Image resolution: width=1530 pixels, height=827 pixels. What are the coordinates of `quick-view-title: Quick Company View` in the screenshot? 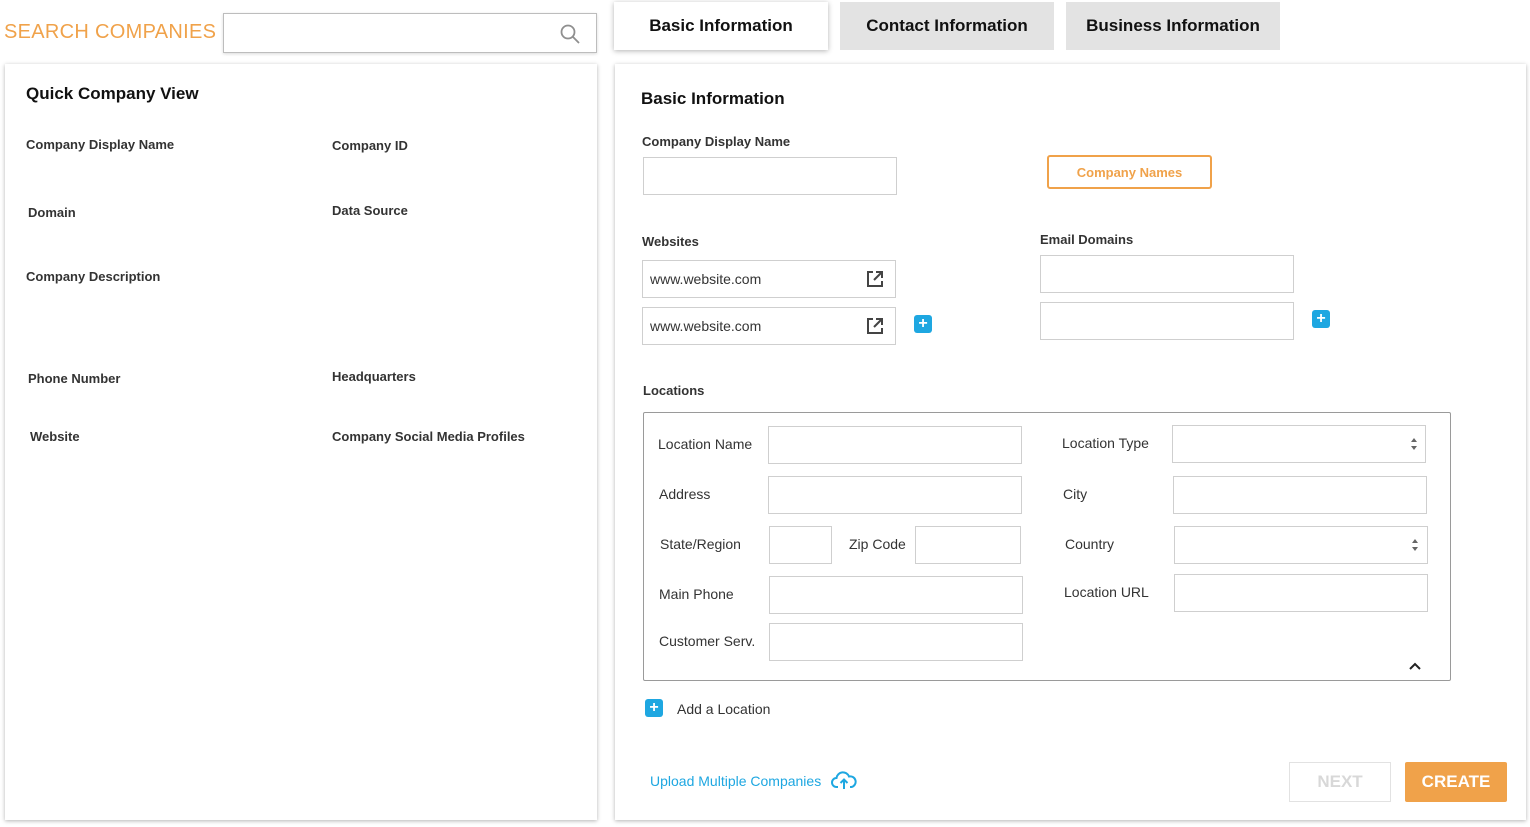 It's located at (112, 93).